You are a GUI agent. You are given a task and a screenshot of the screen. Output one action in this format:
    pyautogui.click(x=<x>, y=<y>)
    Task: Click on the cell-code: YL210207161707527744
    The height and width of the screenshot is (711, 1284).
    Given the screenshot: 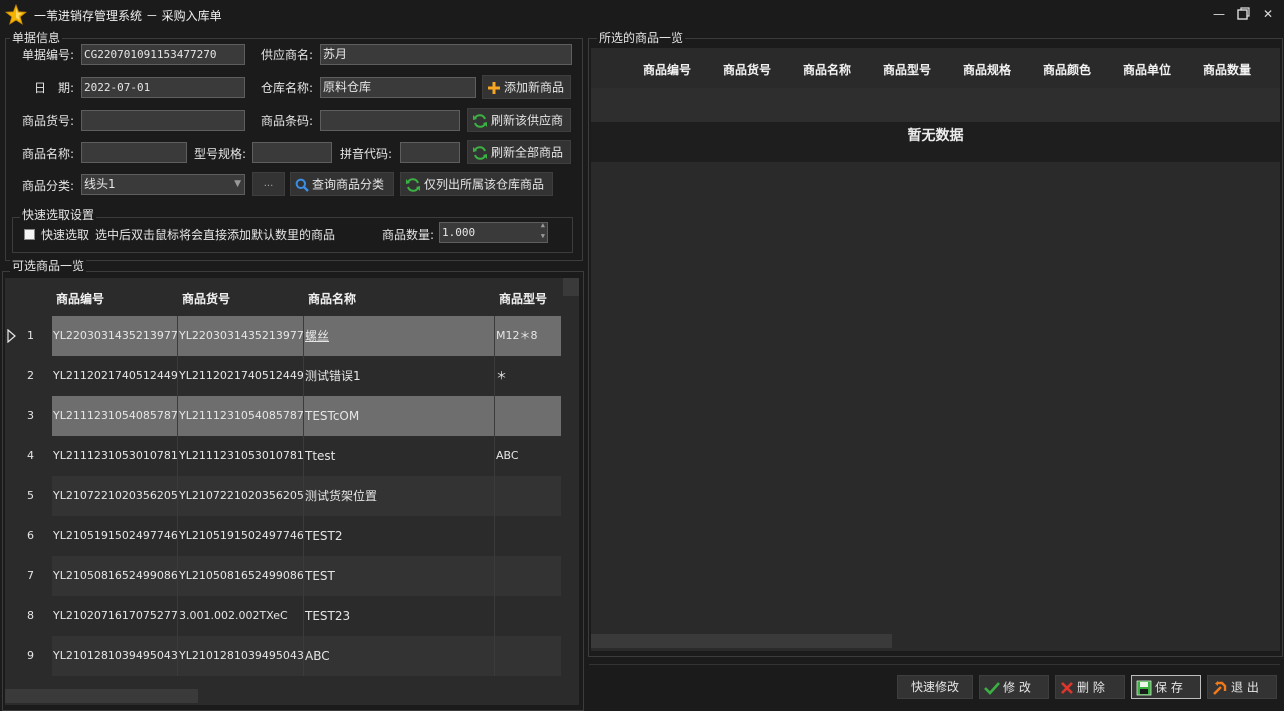 What is the action you would take?
    pyautogui.click(x=115, y=616)
    